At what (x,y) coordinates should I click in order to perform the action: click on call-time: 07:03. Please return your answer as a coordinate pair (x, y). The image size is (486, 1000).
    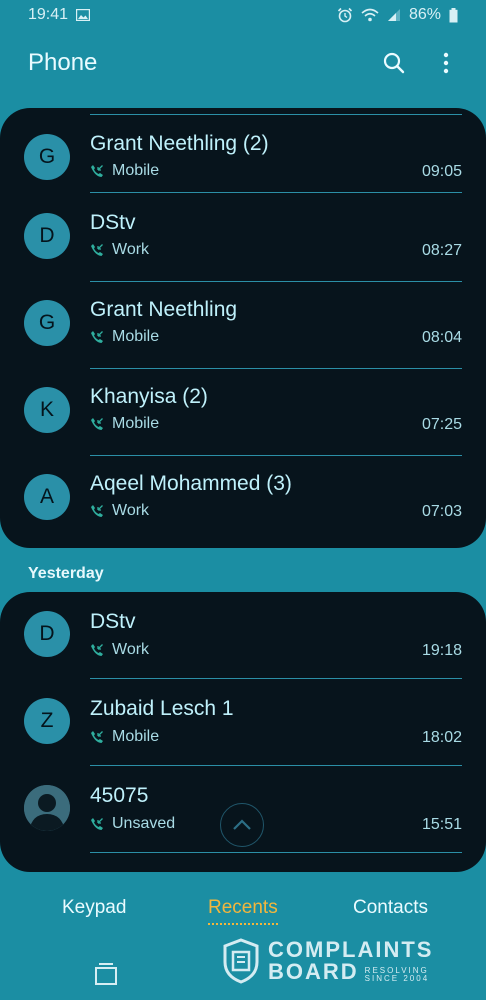
    Looking at the image, I should click on (441, 511).